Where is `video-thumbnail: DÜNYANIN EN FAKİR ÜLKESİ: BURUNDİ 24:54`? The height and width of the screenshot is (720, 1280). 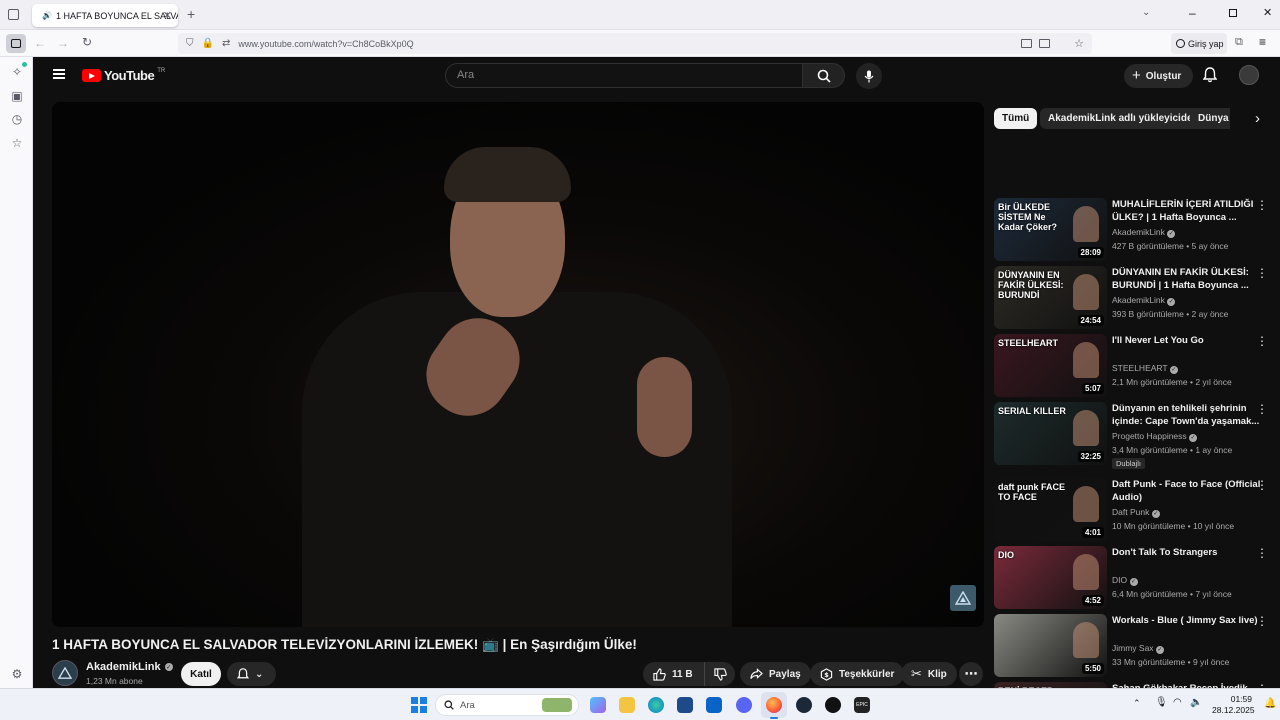
video-thumbnail: DÜNYANIN EN FAKİR ÜLKESİ: BURUNDİ 24:54 is located at coordinates (1050, 297).